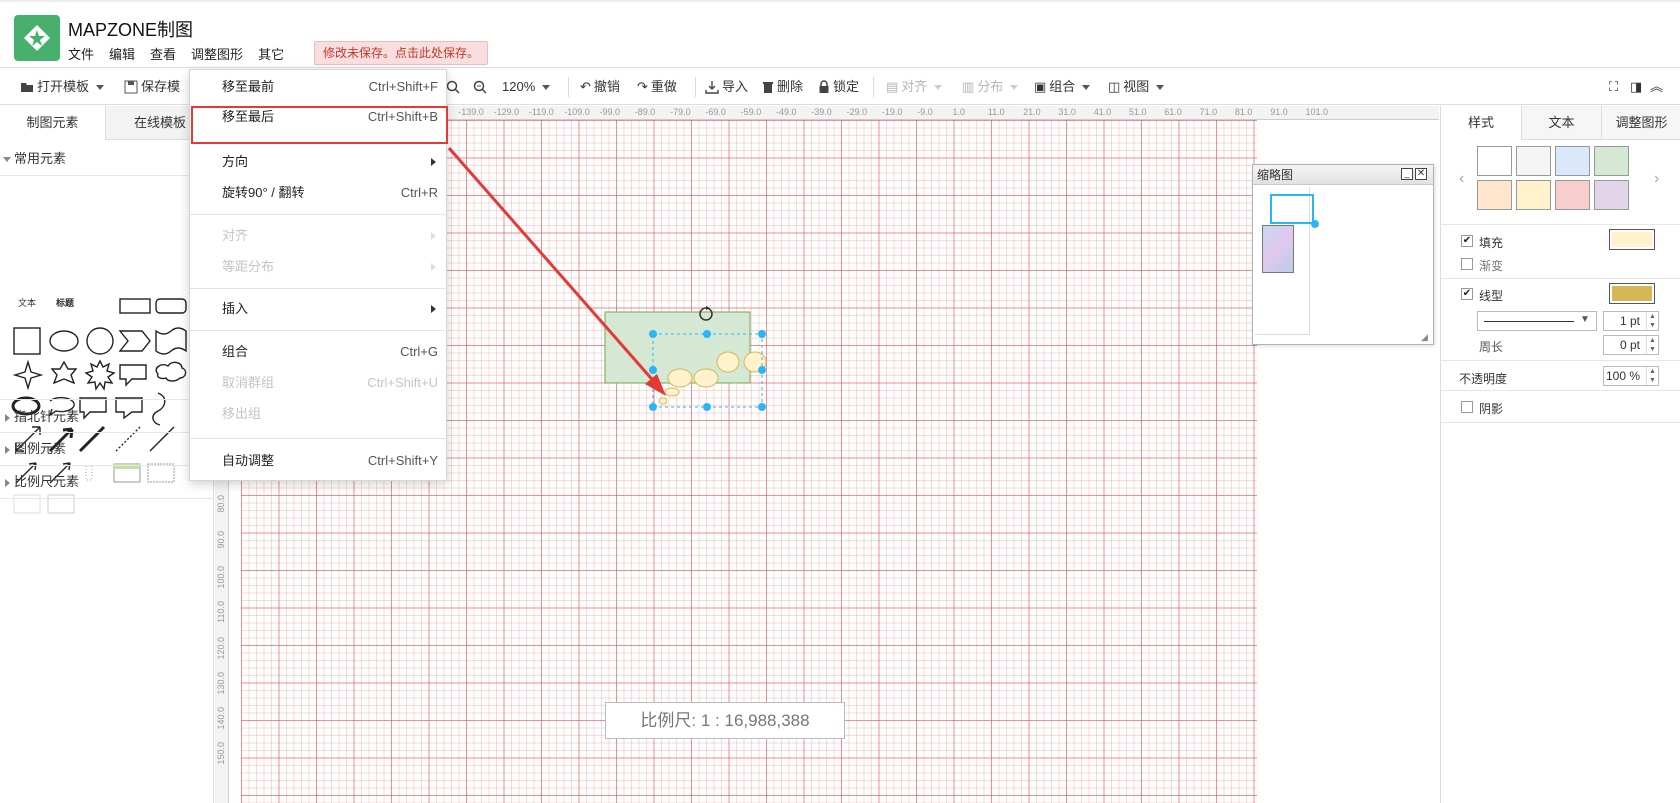  I want to click on menu-item-autosize: 自动调整 Ctrl+Shift+Y, so click(319, 461).